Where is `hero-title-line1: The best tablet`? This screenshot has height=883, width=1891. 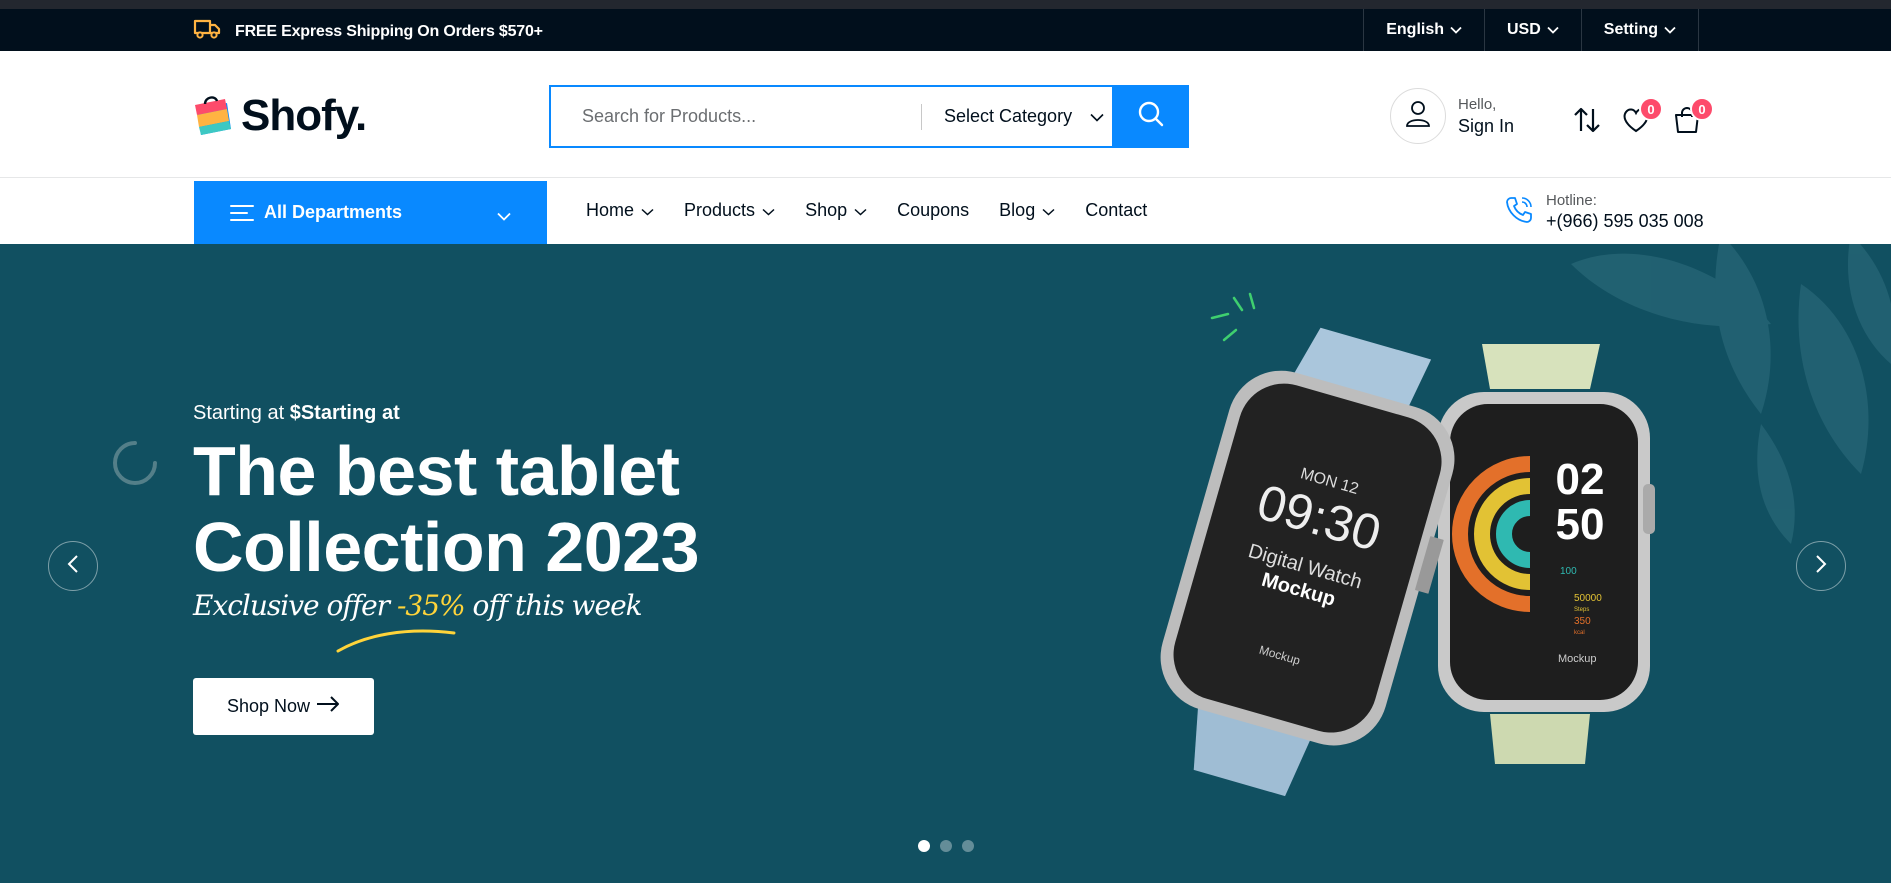
hero-title-line1: The best tablet is located at coordinates (436, 471).